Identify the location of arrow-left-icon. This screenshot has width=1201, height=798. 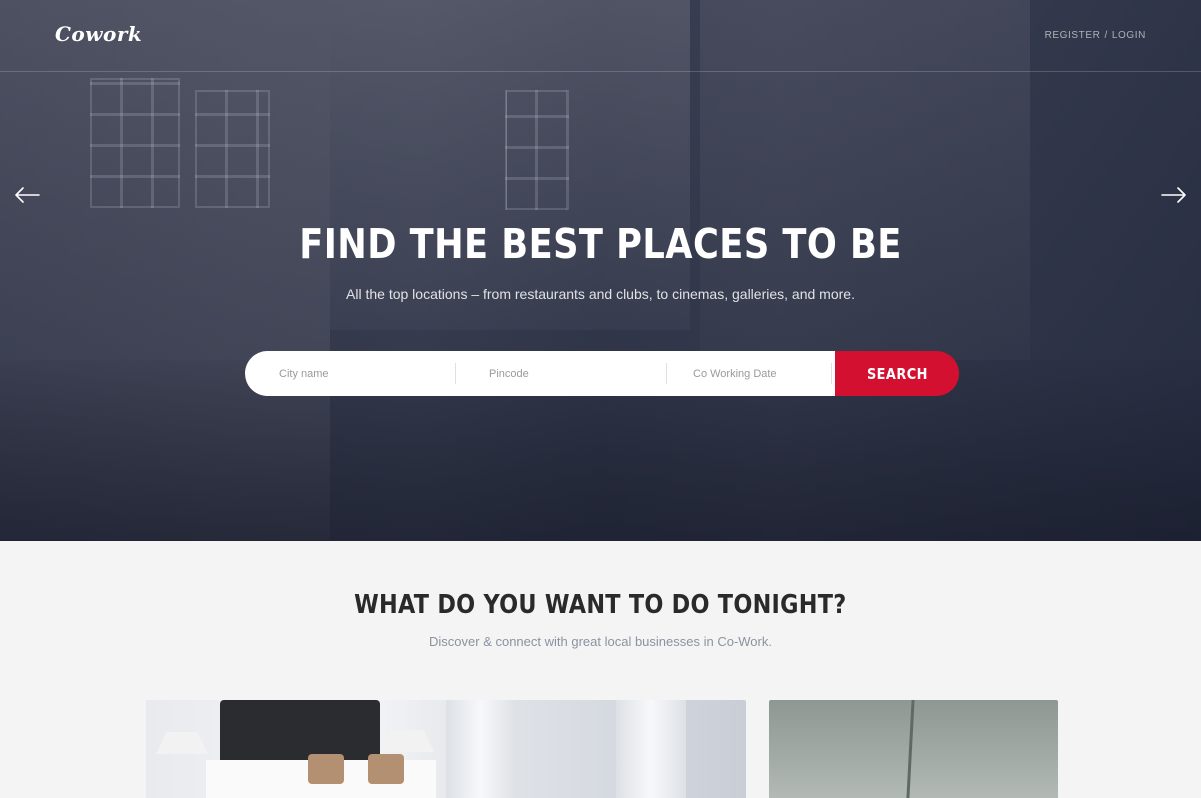
(27, 195).